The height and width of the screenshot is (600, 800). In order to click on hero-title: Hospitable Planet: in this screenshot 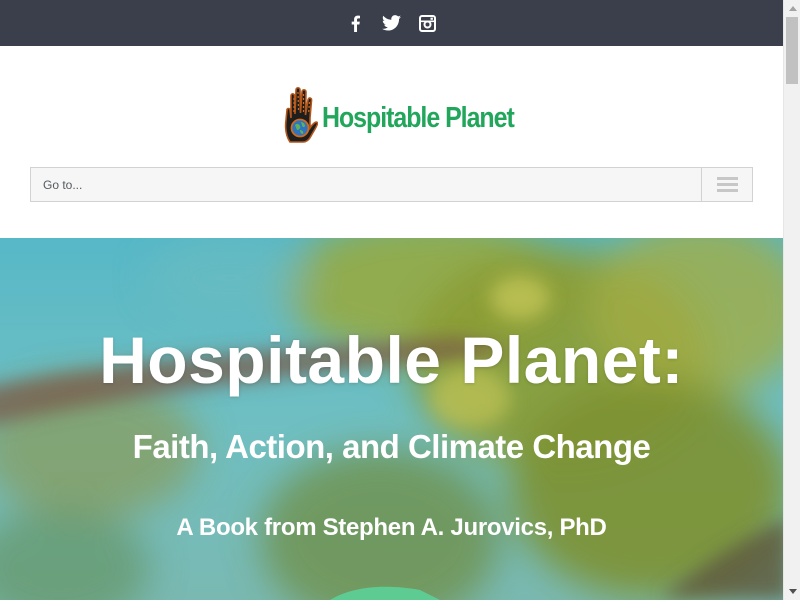, I will do `click(391, 360)`.